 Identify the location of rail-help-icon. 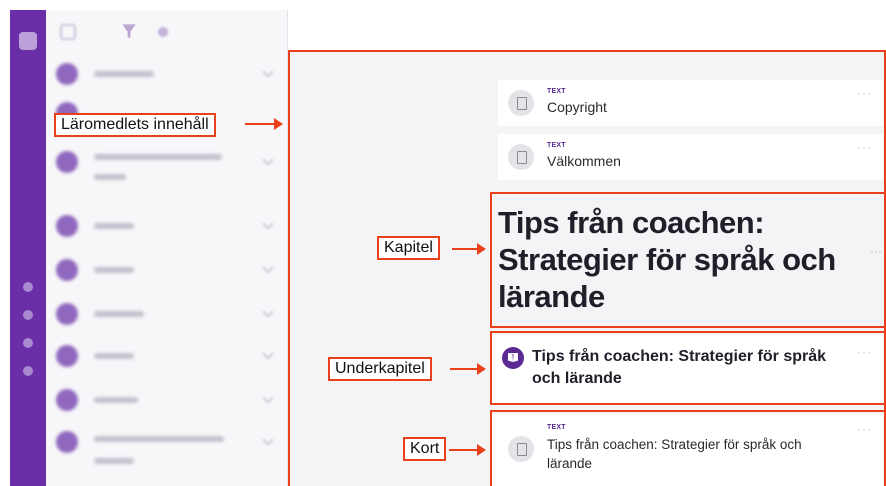
(28, 371).